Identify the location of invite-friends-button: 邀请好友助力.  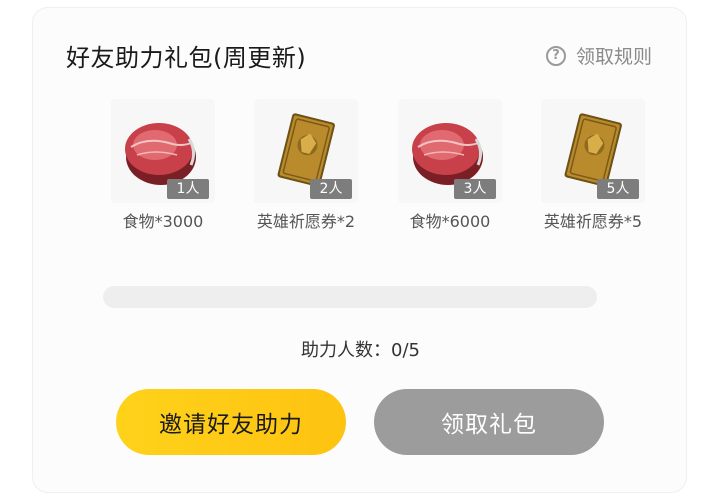
(231, 422).